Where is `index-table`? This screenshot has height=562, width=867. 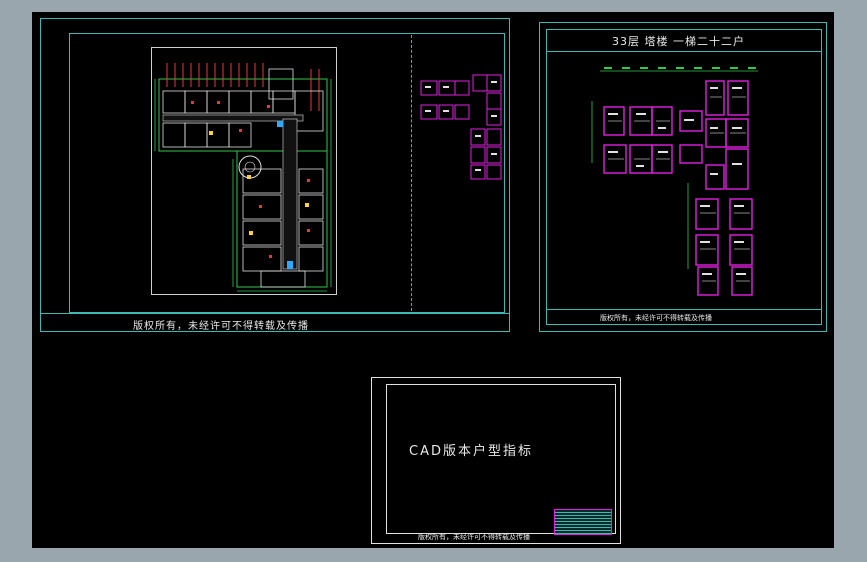 index-table is located at coordinates (583, 522).